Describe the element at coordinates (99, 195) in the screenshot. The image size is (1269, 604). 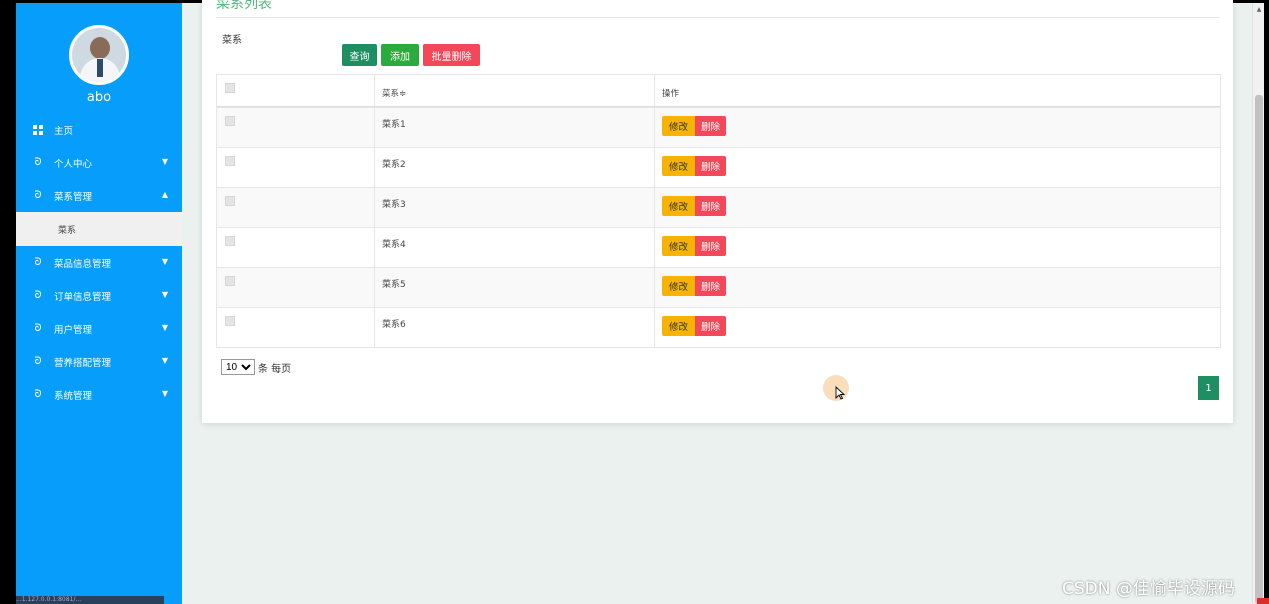
I see `sidebar-item-cuisine-management: ᘐ 菜系管理 ▲` at that location.